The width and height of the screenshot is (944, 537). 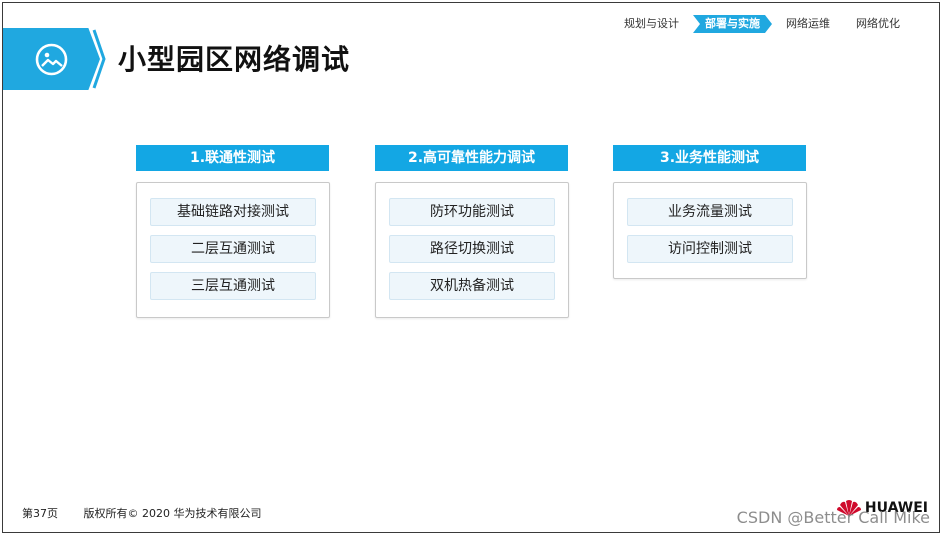 I want to click on nav-step-optimize: 网络优化, so click(x=878, y=24).